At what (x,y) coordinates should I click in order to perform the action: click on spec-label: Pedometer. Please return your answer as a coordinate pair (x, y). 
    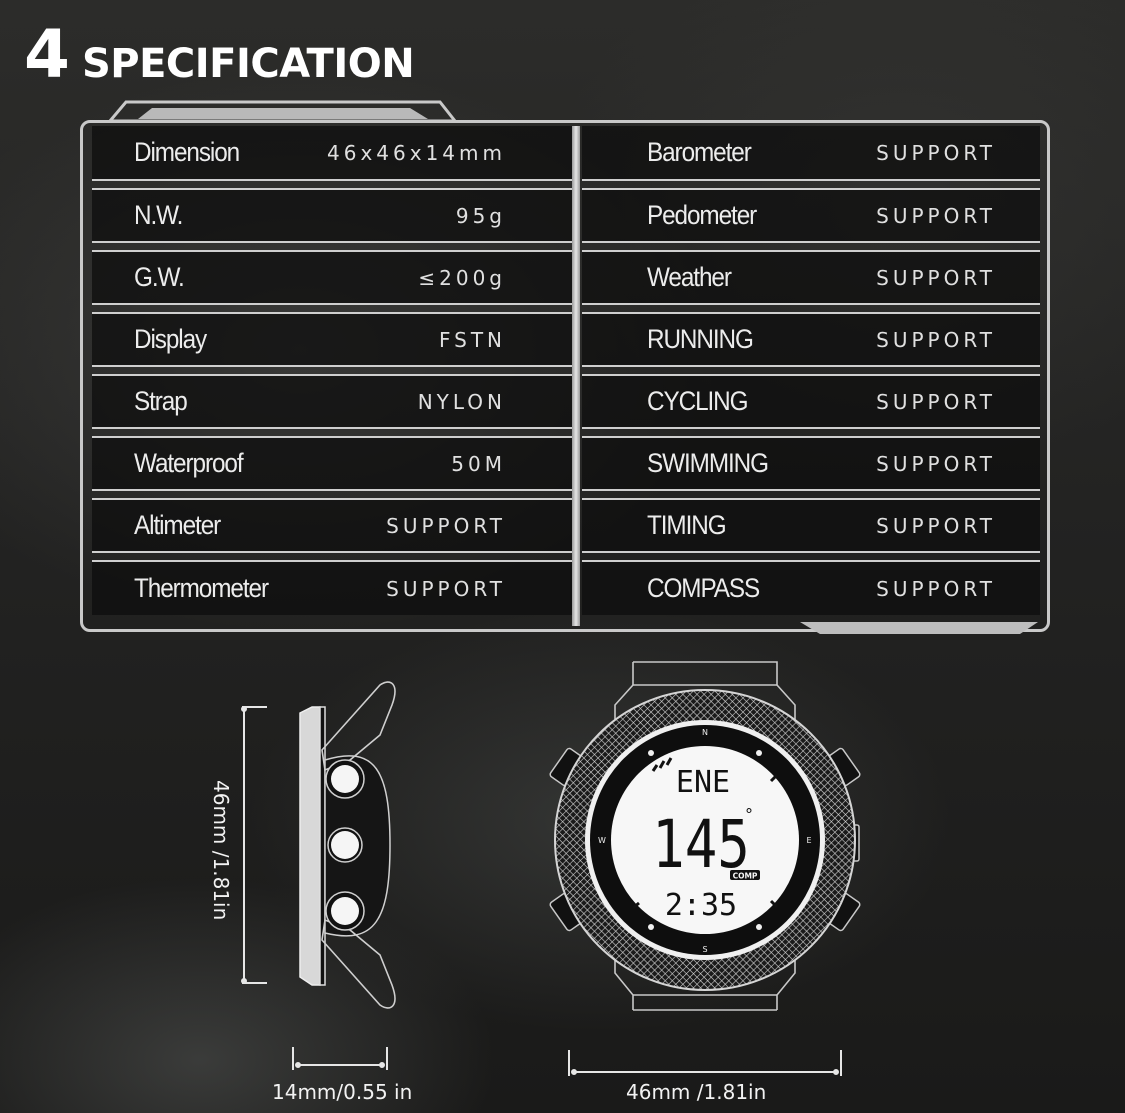
    Looking at the image, I should click on (702, 215).